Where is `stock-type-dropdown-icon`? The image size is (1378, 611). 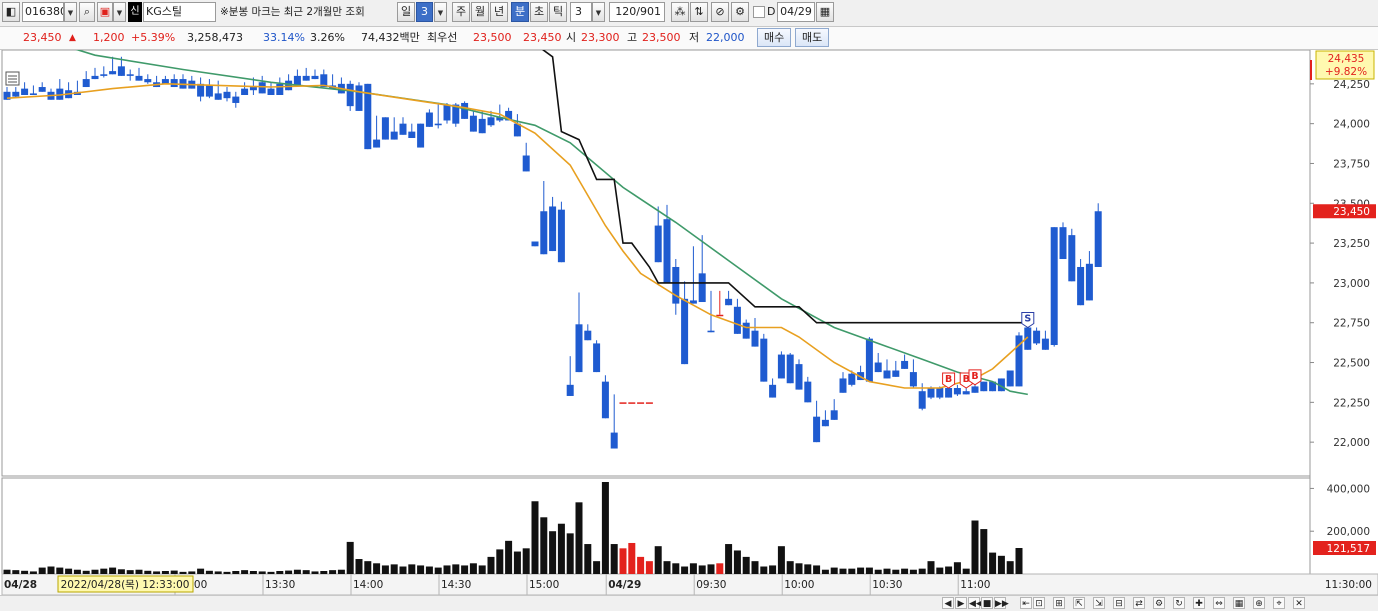 stock-type-dropdown-icon is located at coordinates (119, 12).